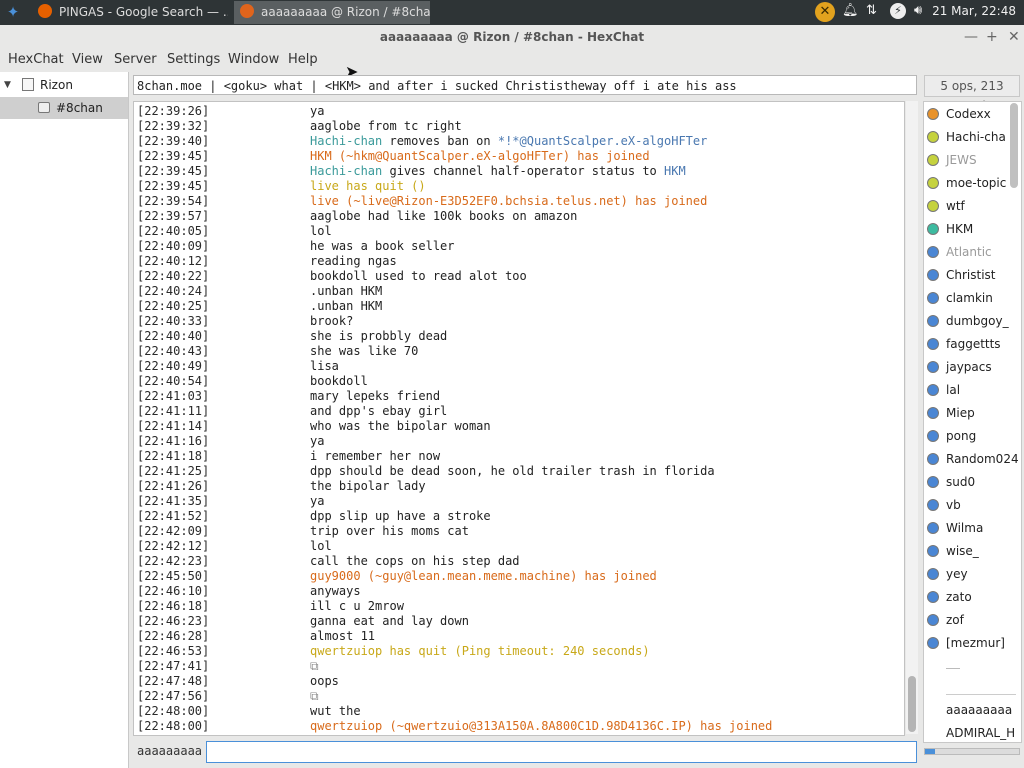  What do you see at coordinates (523, 171) in the screenshot?
I see `chat-message-segment: gives channel half-operator status to` at bounding box center [523, 171].